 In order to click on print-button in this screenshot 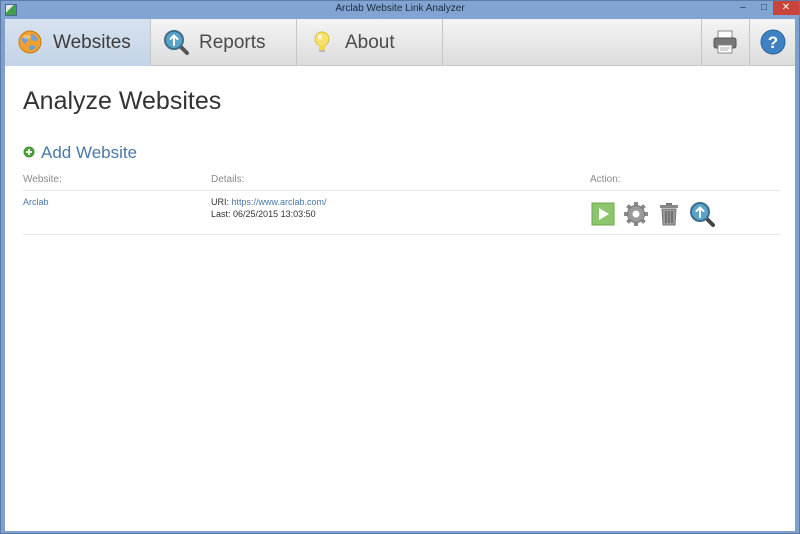, I will do `click(724, 42)`.